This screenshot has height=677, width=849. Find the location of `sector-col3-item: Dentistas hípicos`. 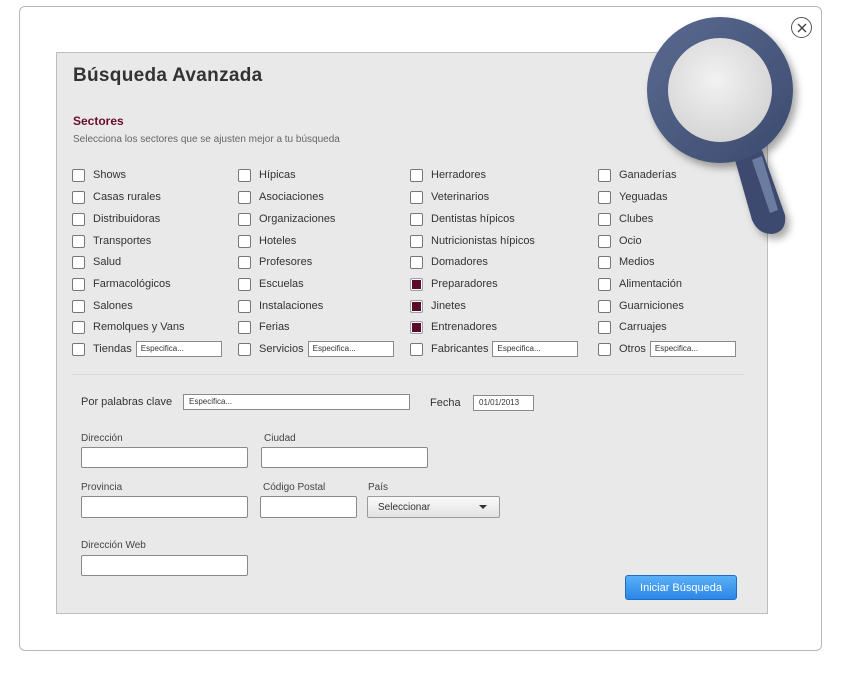

sector-col3-item: Dentistas hípicos is located at coordinates (462, 219).